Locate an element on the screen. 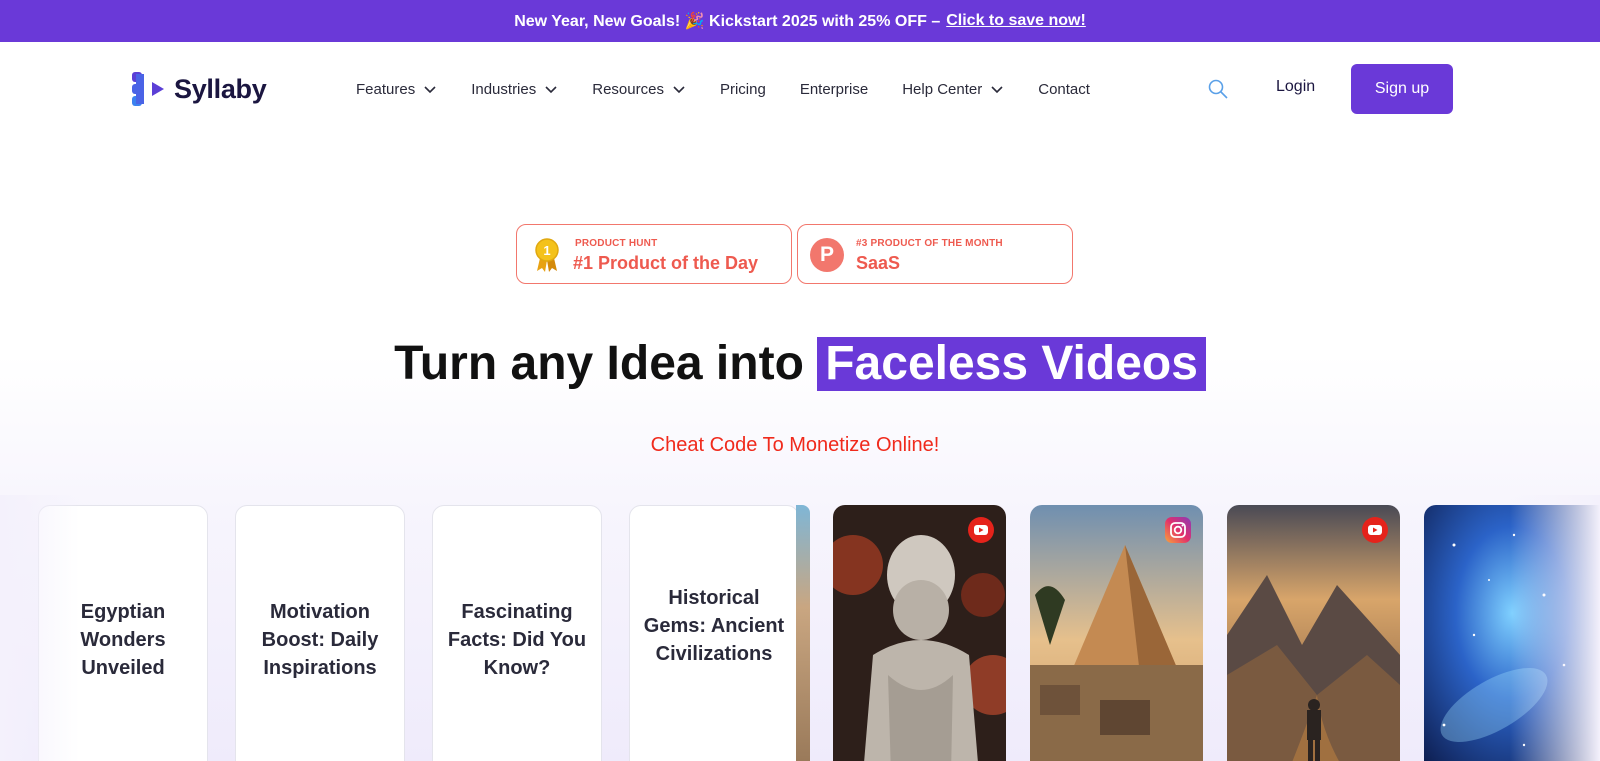  nav-enterprise: Enterprise is located at coordinates (834, 89).